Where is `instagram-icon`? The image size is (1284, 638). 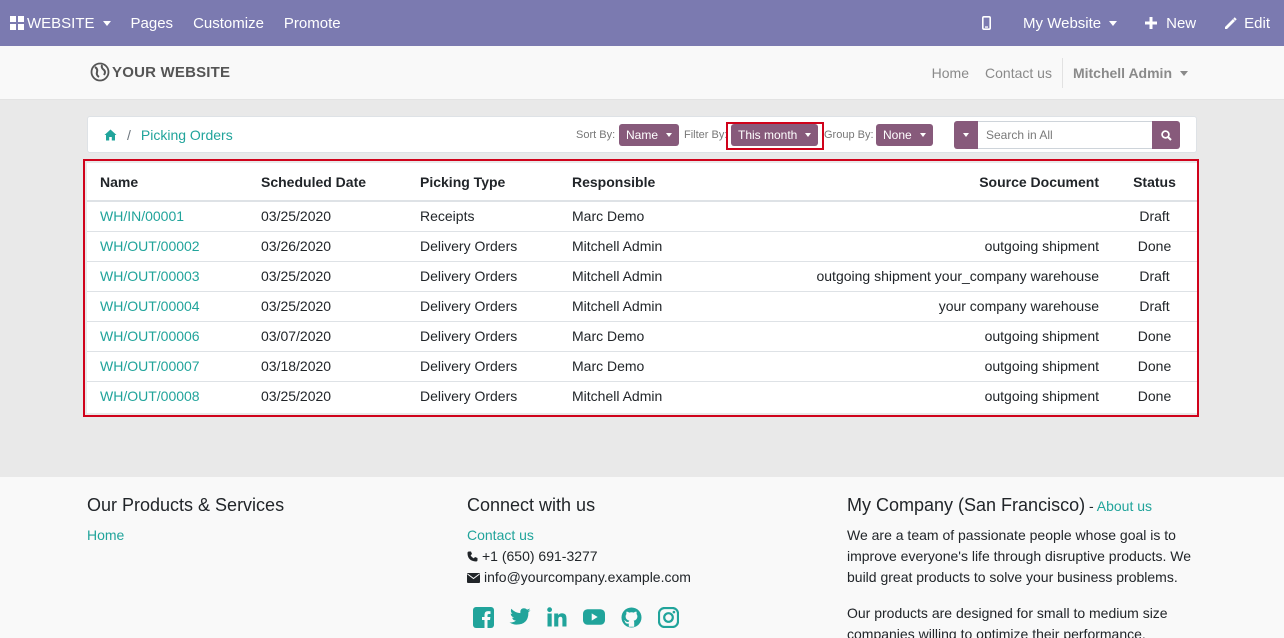 instagram-icon is located at coordinates (668, 617).